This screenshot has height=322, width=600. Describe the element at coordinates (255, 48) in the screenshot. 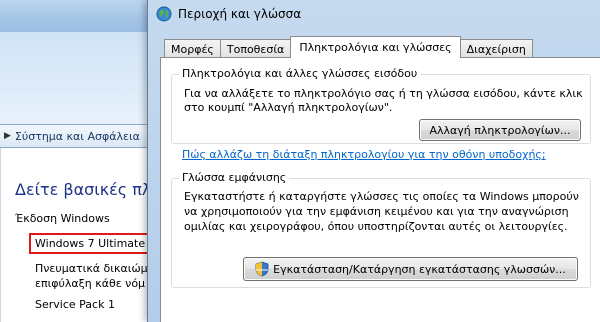

I see `tab-location: Τοποθεσία` at that location.